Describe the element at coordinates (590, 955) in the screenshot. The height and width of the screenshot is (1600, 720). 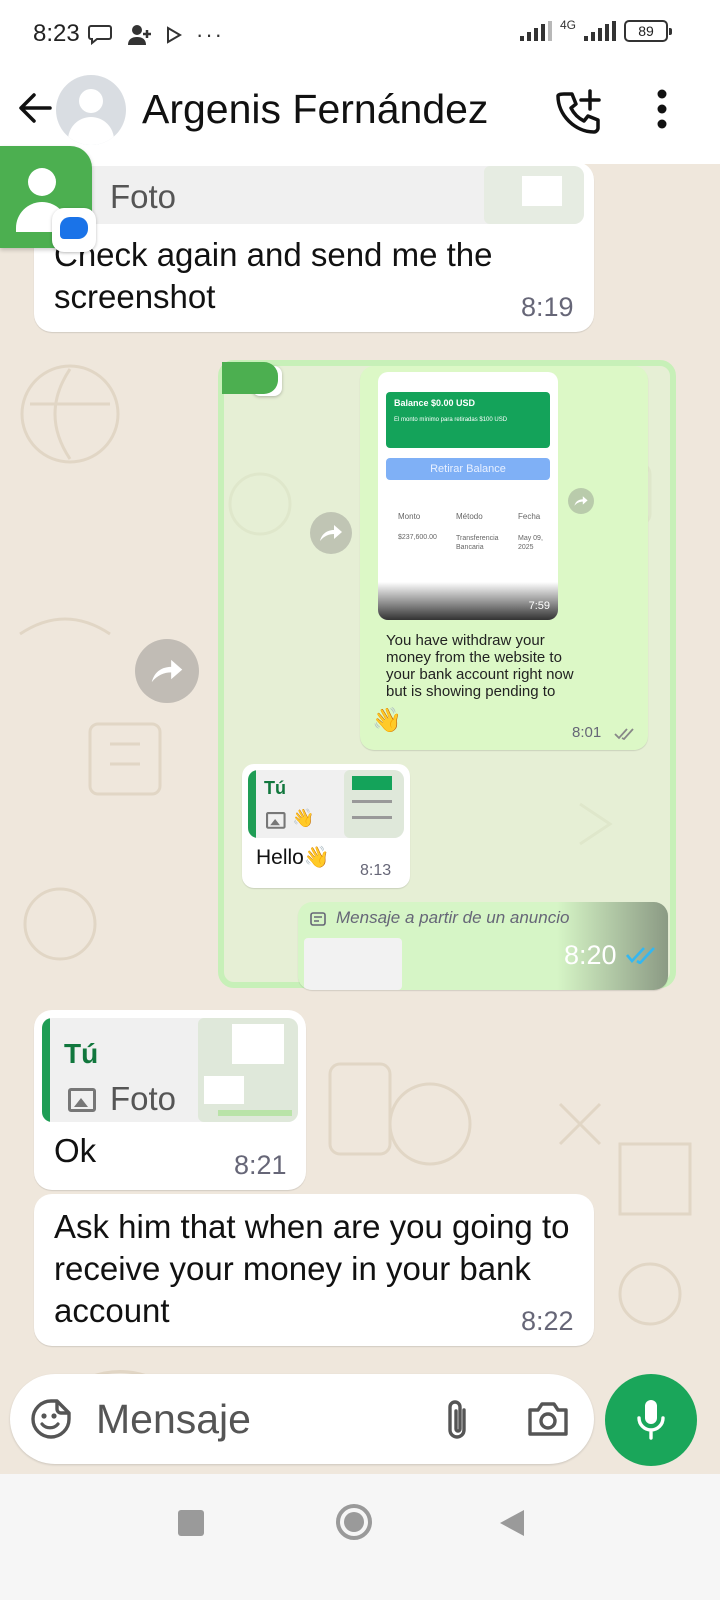
I see `ad-time: 8:20` at that location.